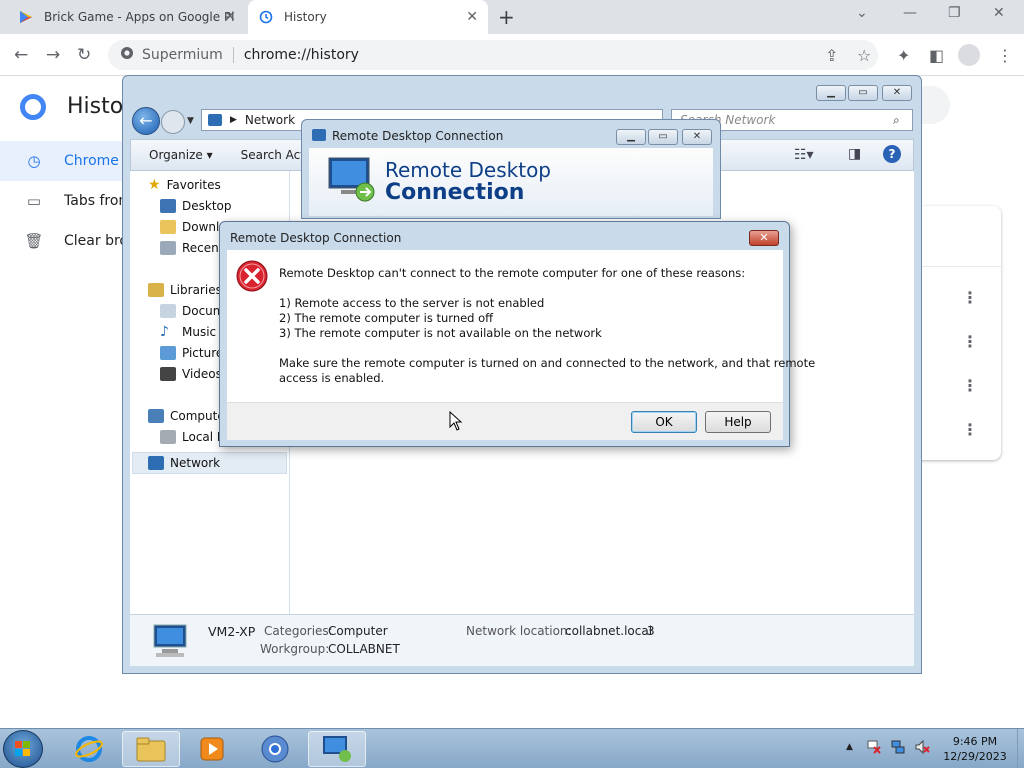  I want to click on search-icon: ⌕, so click(896, 120).